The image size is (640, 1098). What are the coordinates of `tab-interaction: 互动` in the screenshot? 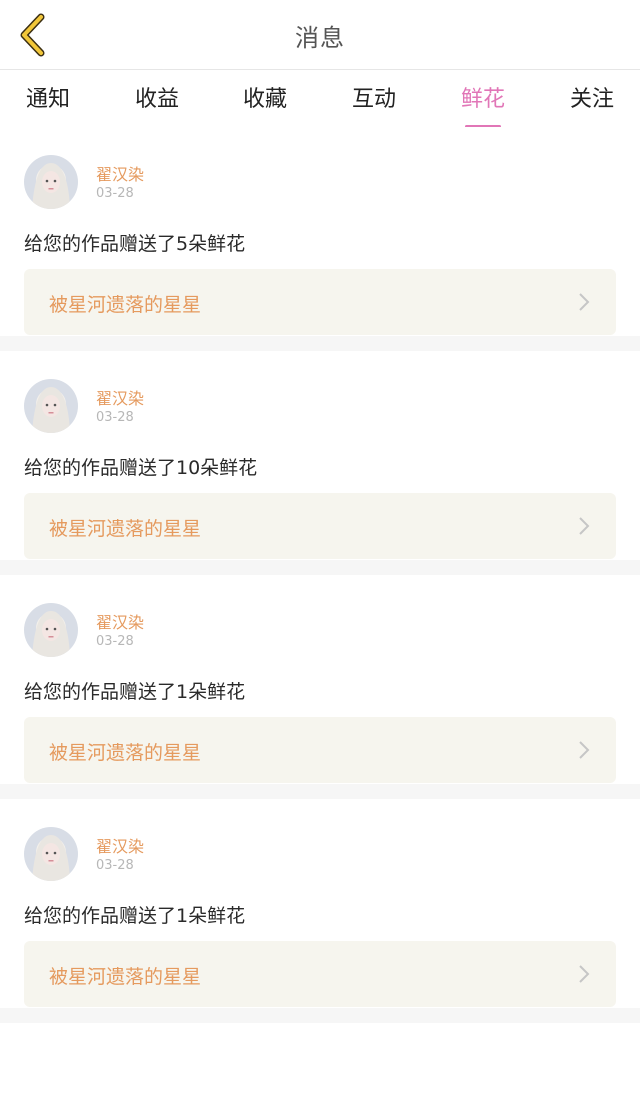 It's located at (374, 102).